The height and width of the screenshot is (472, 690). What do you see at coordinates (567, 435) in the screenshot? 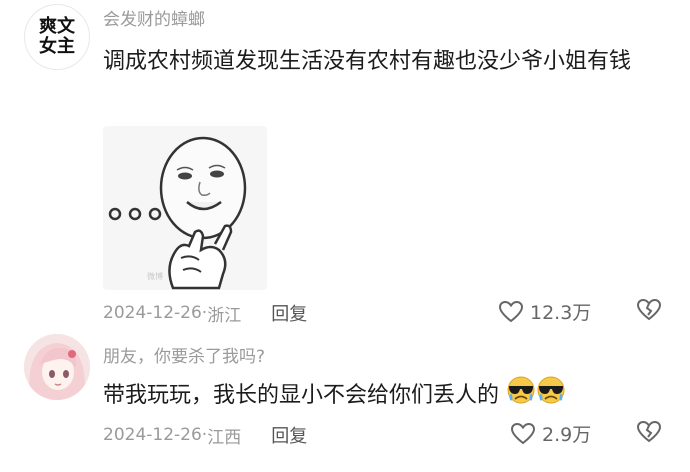
I see `like-count: 2.9万` at bounding box center [567, 435].